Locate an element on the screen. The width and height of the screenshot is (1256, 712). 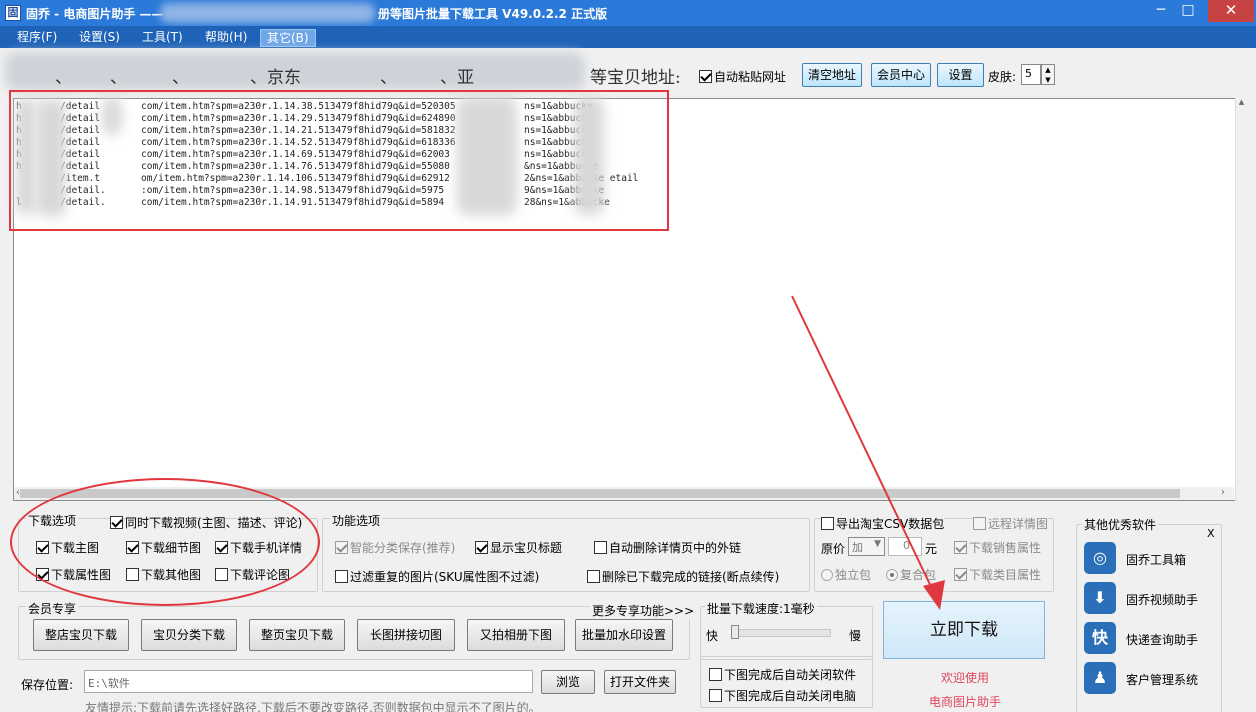
option-label: 显示宝贝标题 is located at coordinates (526, 548).